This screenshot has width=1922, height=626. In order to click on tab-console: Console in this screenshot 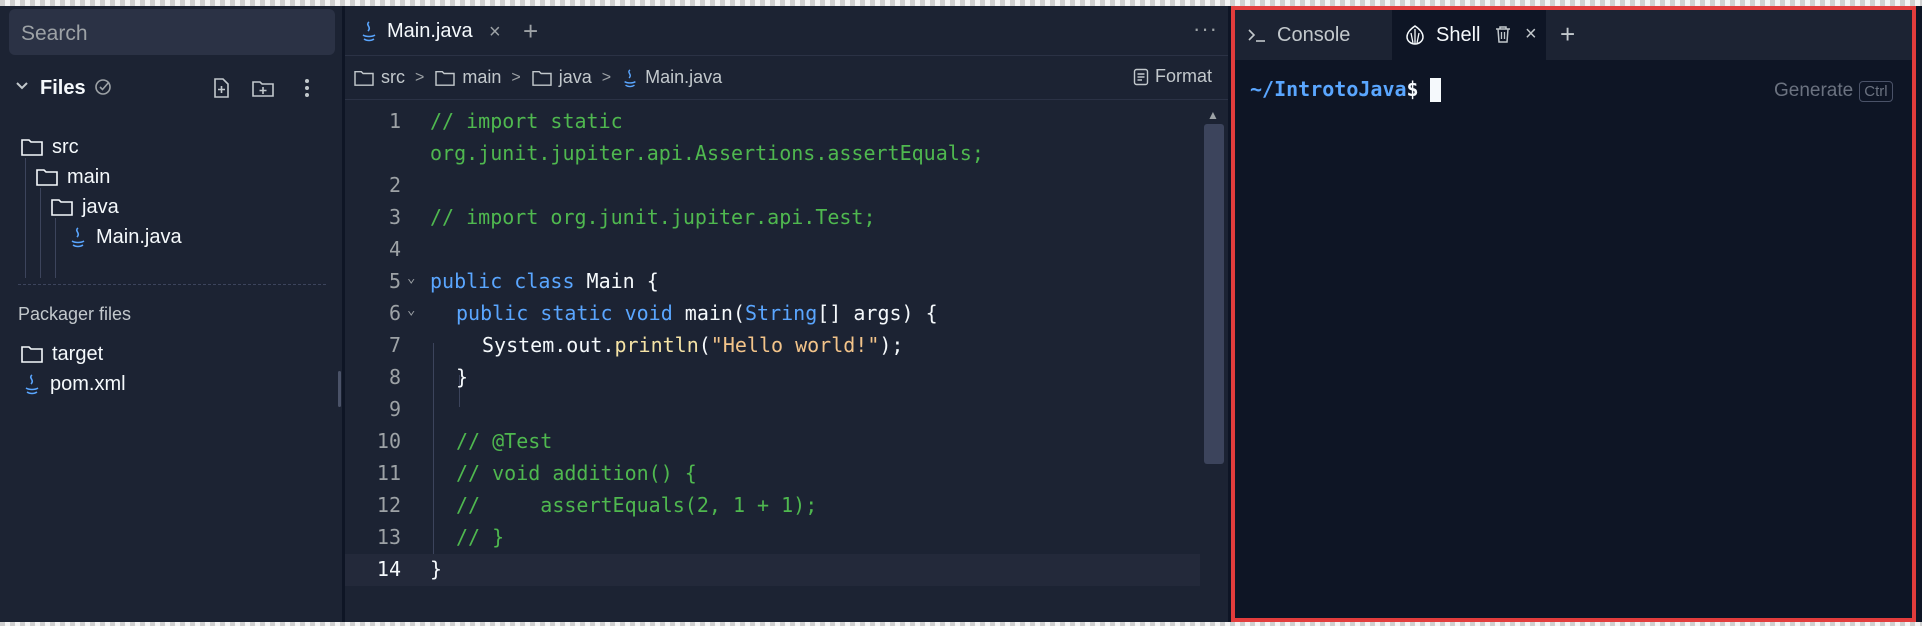, I will do `click(1310, 35)`.